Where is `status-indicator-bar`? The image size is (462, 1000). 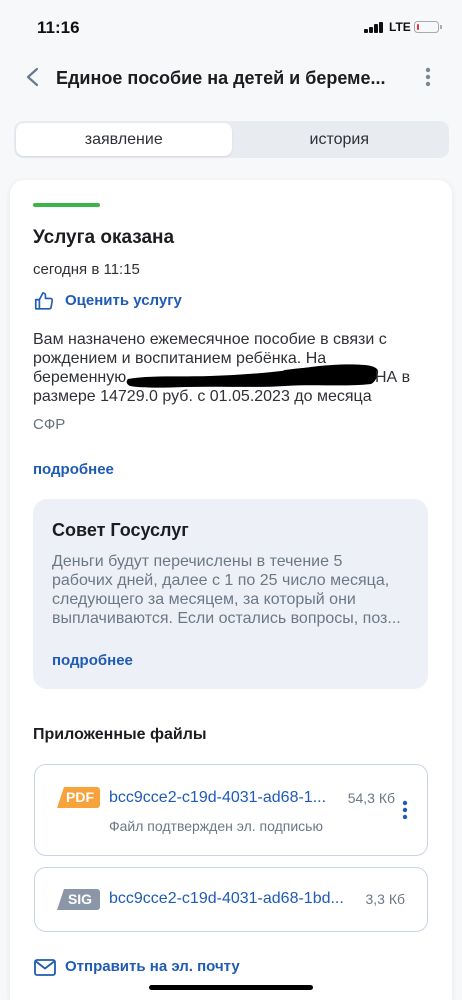 status-indicator-bar is located at coordinates (66, 205).